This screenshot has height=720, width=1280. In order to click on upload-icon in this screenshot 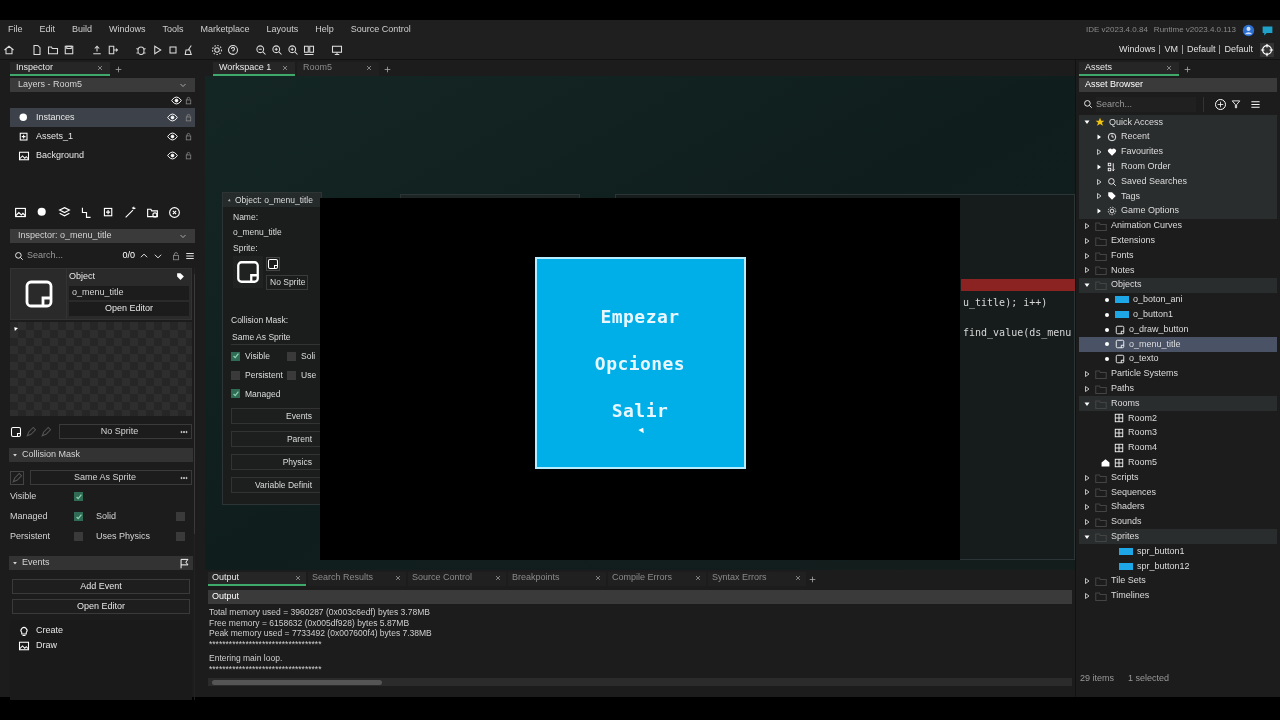, I will do `click(97, 49)`.